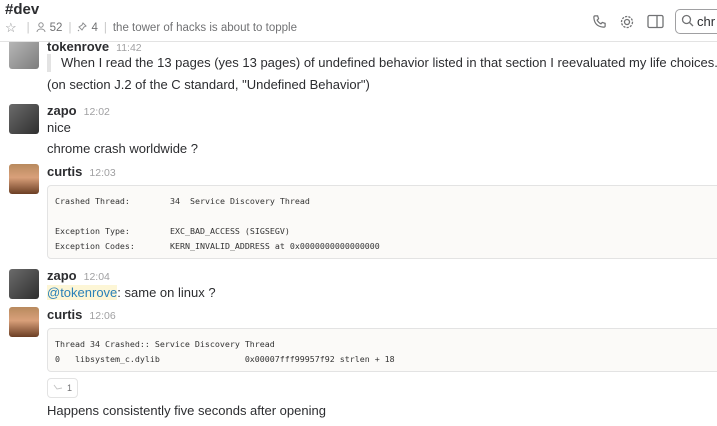 The width and height of the screenshot is (717, 426). What do you see at coordinates (129, 48) in the screenshot?
I see `timestamp: 11:42` at bounding box center [129, 48].